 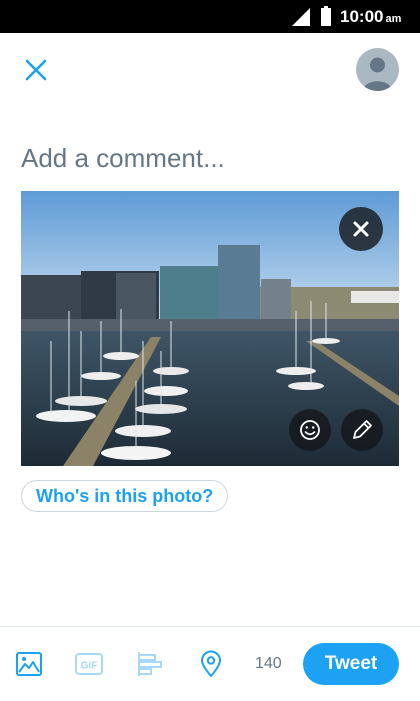 What do you see at coordinates (125, 496) in the screenshot?
I see `tag-people-button: Who's in this photo?` at bounding box center [125, 496].